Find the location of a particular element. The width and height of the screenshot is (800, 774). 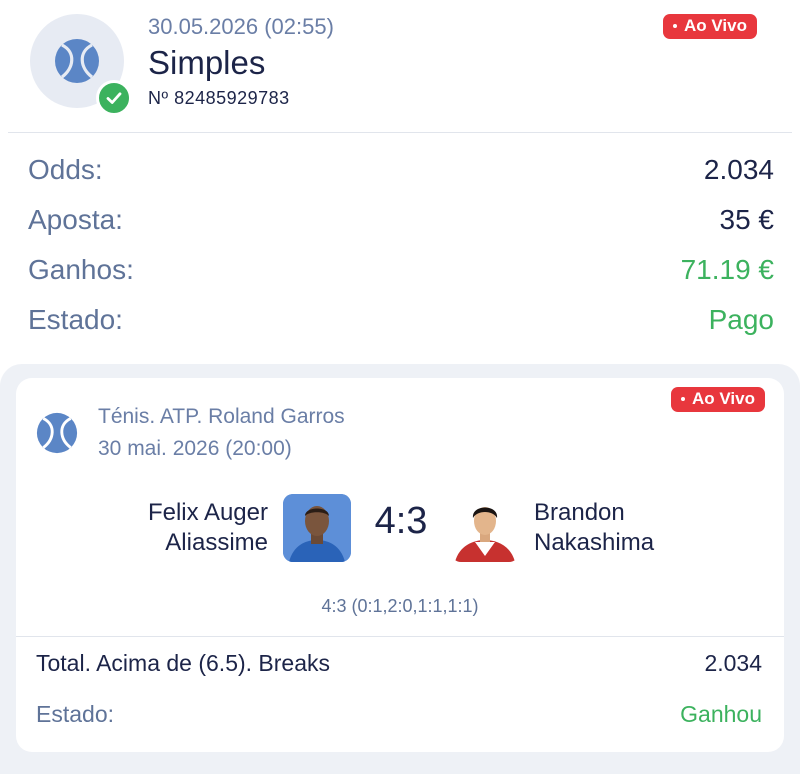

market-name: Total. Acima de (6.5). Breaks is located at coordinates (183, 663).